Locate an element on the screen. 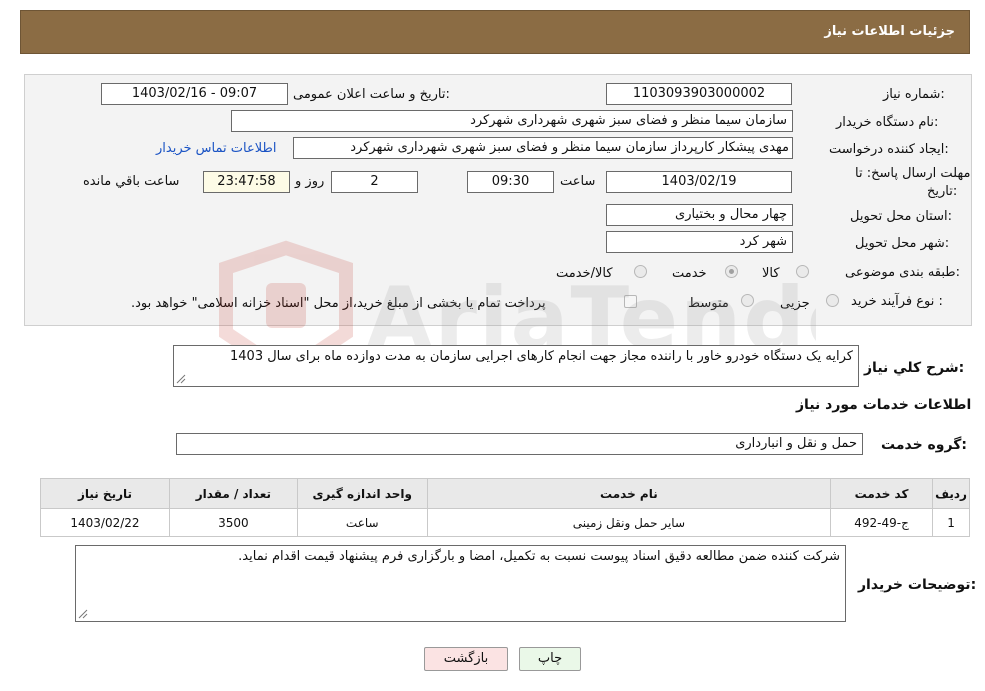 The height and width of the screenshot is (691, 985). col-header-unit: واحد اندازه گیری is located at coordinates (362, 493).